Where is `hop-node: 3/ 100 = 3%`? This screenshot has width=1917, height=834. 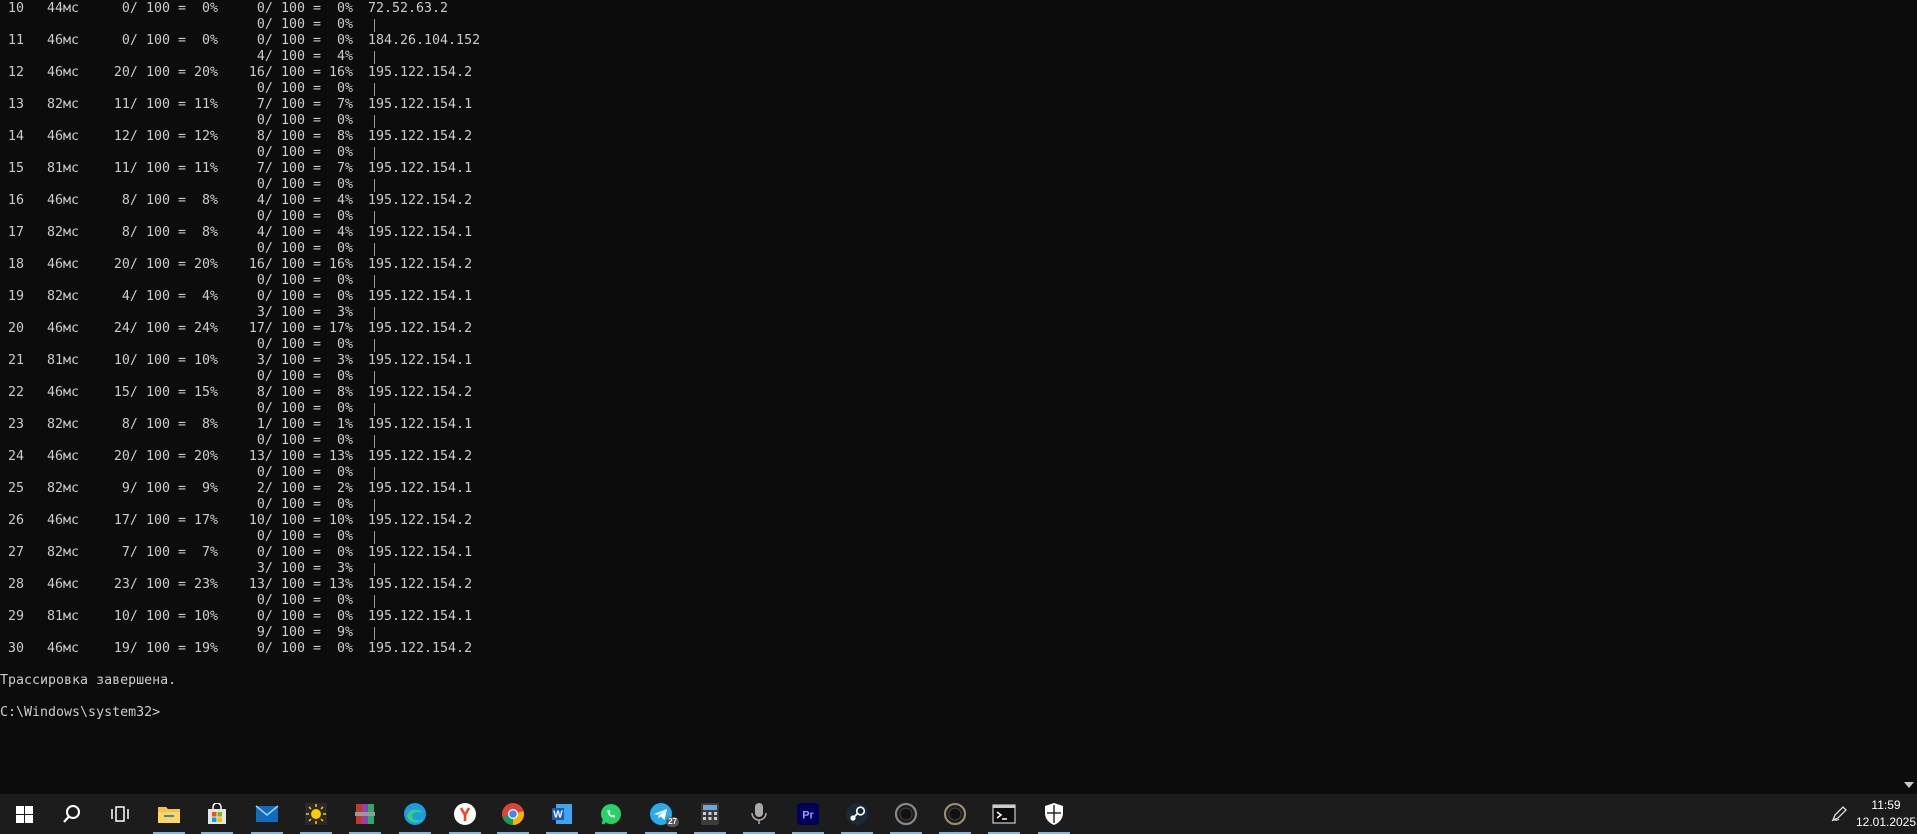 hop-node: 3/ 100 = 3% is located at coordinates (304, 312).